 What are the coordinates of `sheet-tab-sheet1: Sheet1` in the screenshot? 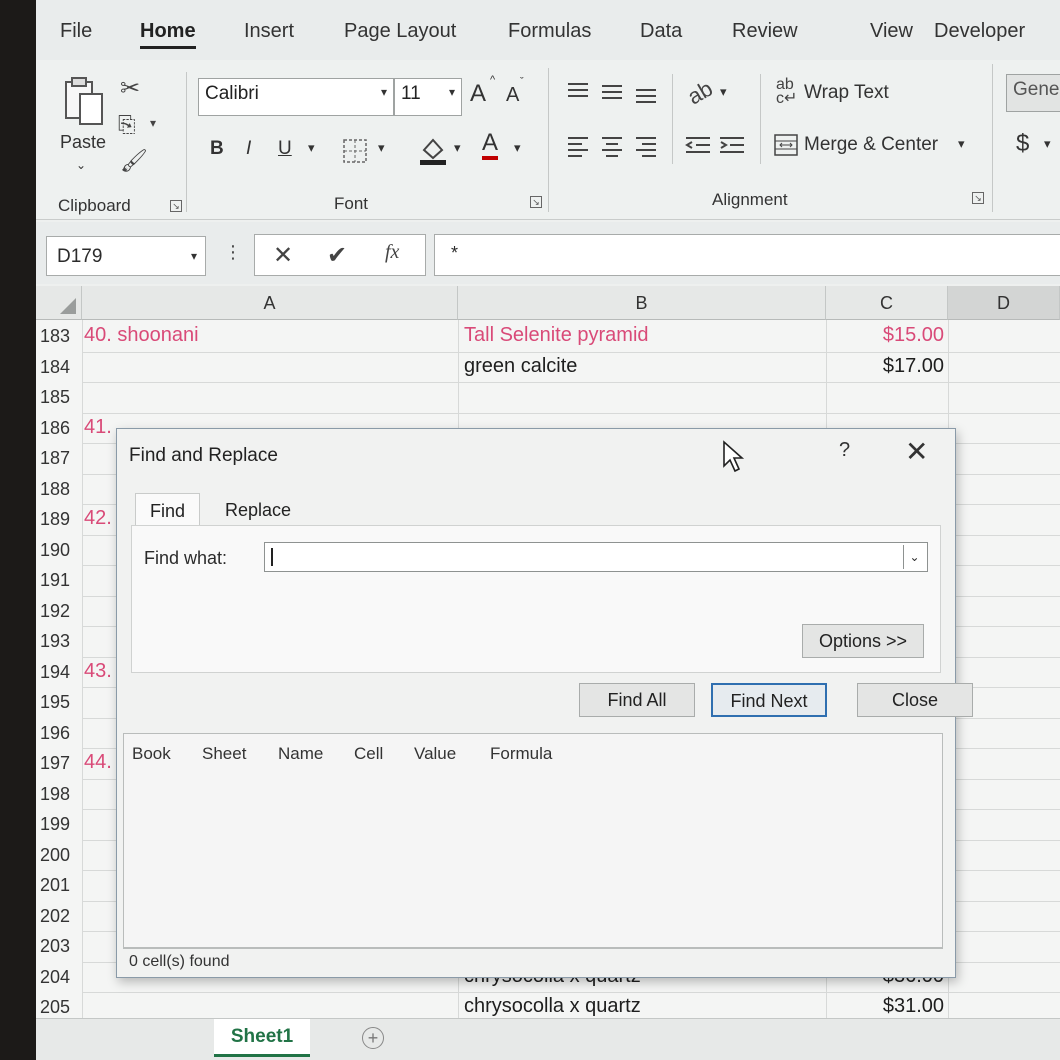 It's located at (262, 1038).